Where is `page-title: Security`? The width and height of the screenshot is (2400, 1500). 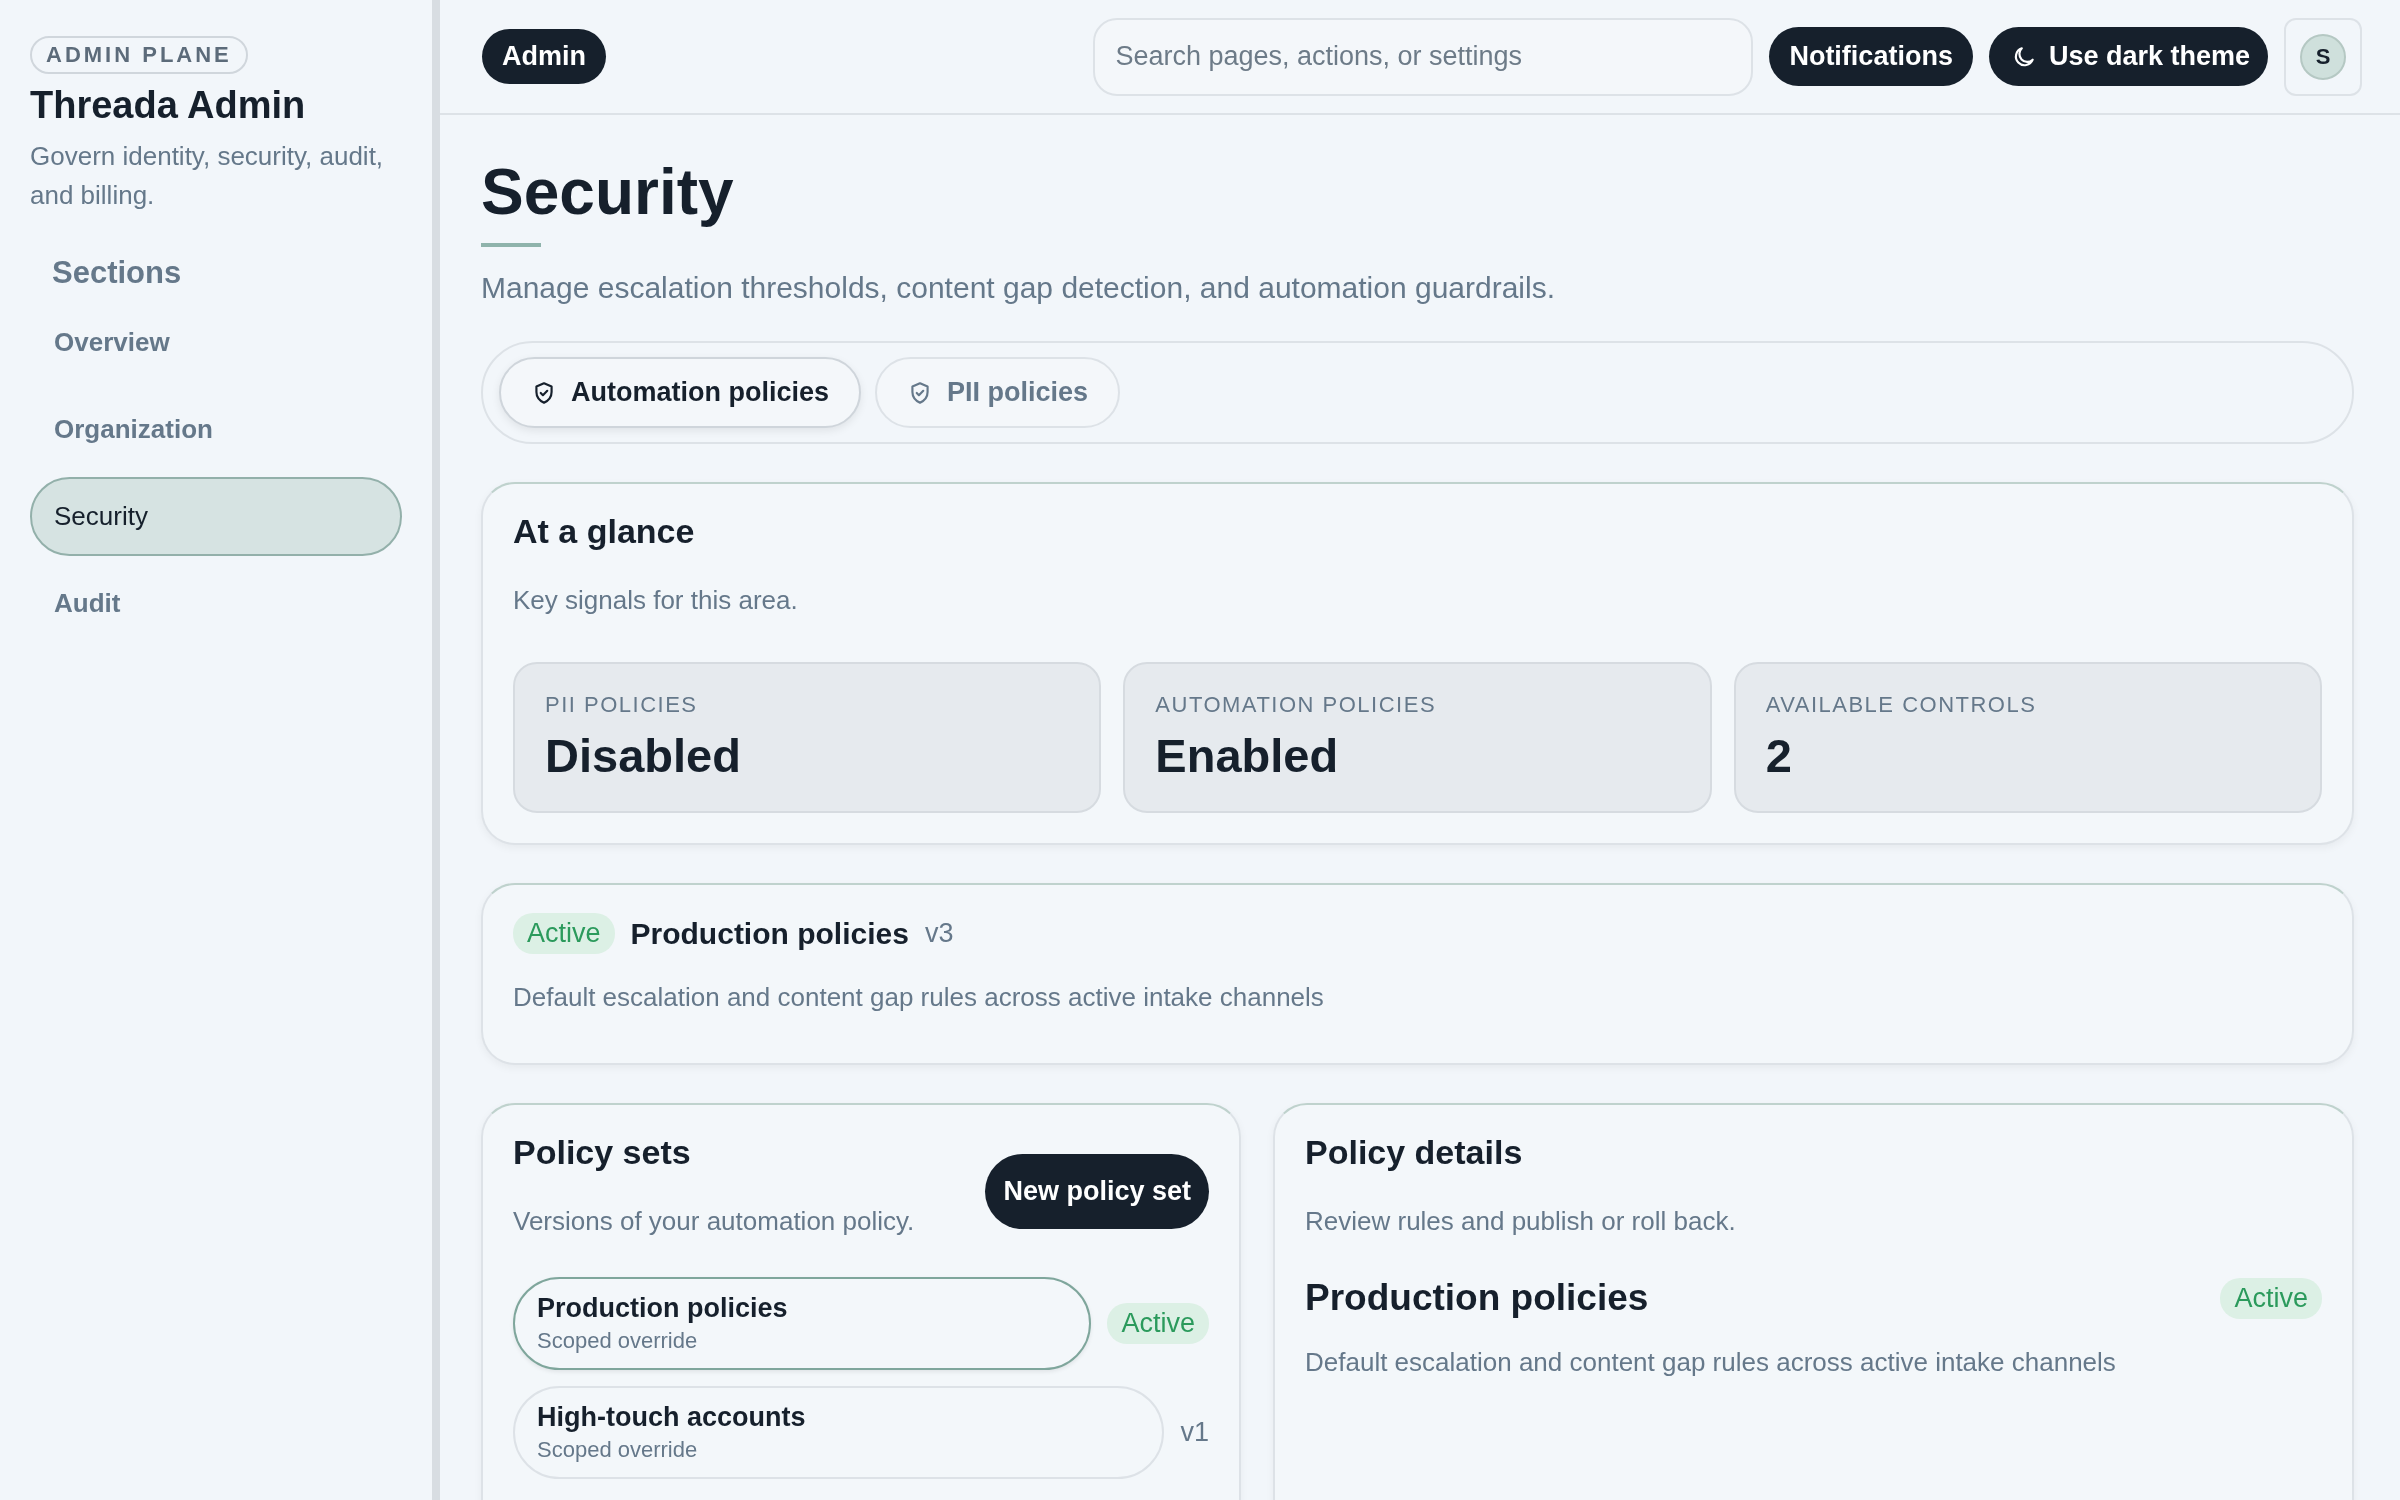 page-title: Security is located at coordinates (608, 192).